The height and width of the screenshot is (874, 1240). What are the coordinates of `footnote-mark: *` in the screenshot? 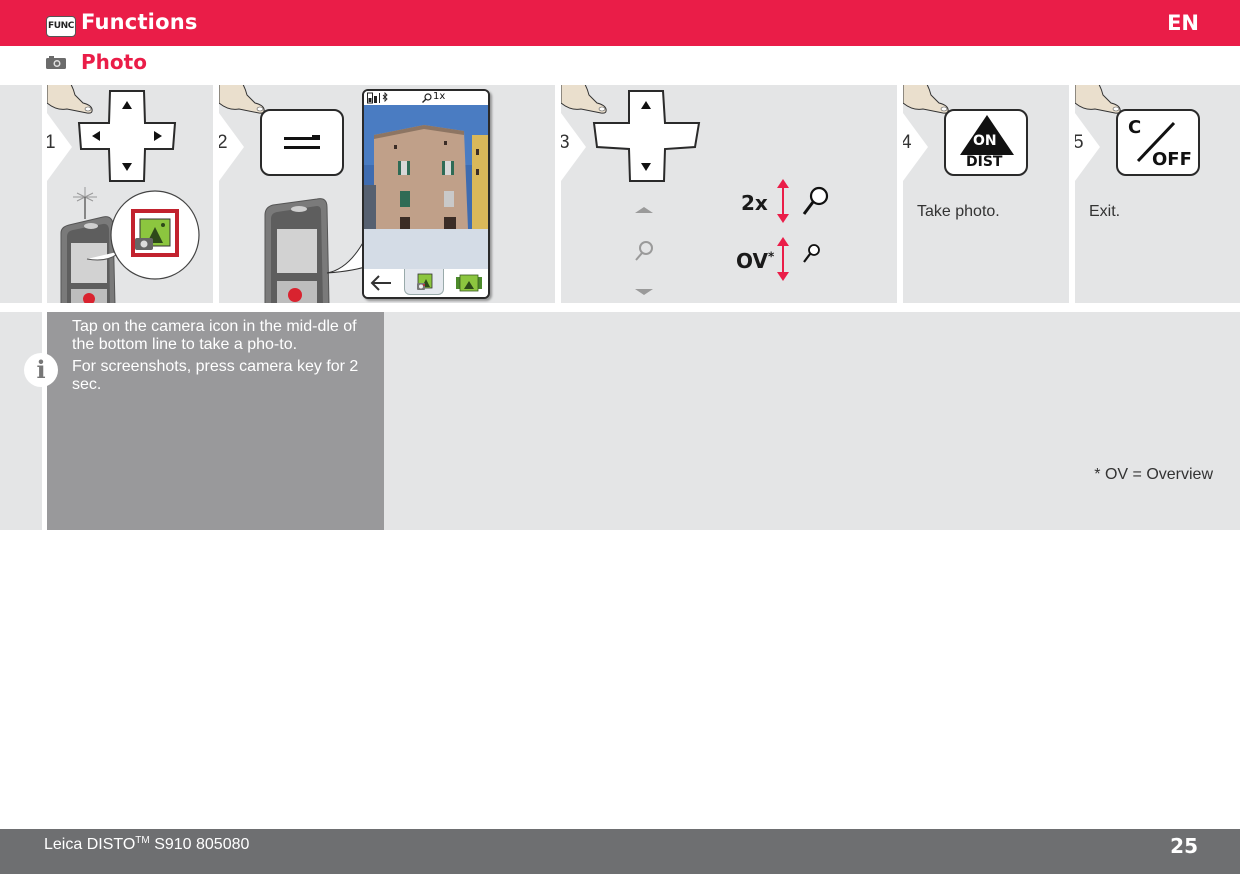 It's located at (771, 256).